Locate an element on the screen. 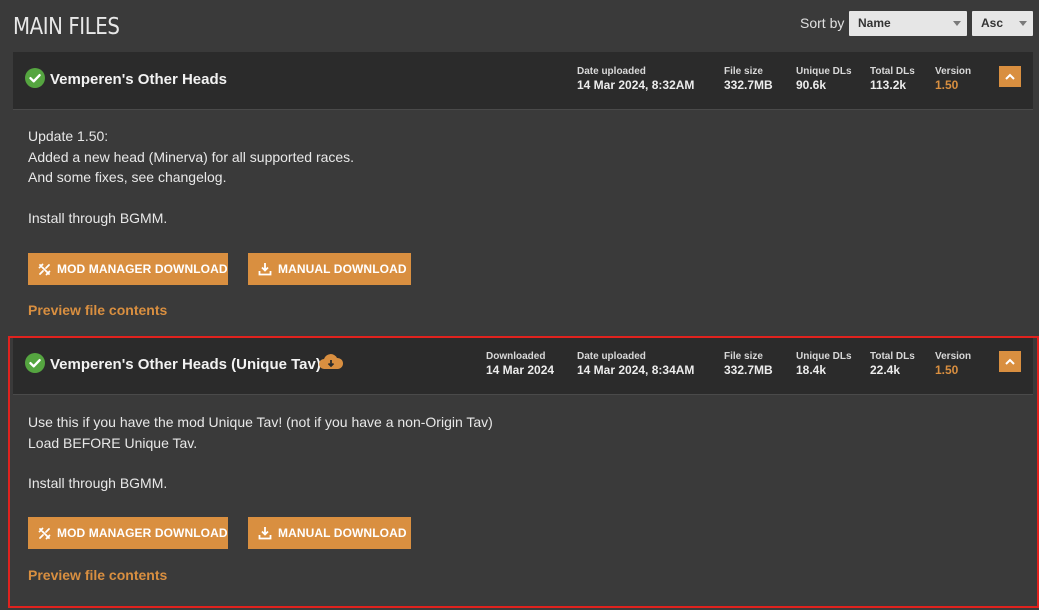 The image size is (1039, 610). meta-label: Downloaded is located at coordinates (516, 356).